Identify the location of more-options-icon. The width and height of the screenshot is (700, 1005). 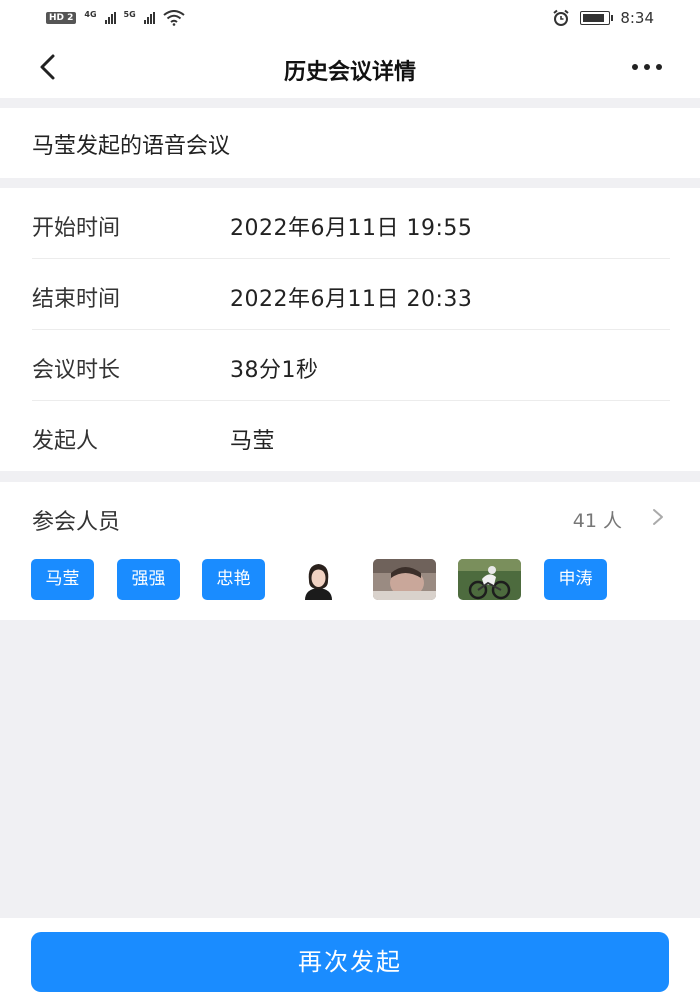
(647, 67).